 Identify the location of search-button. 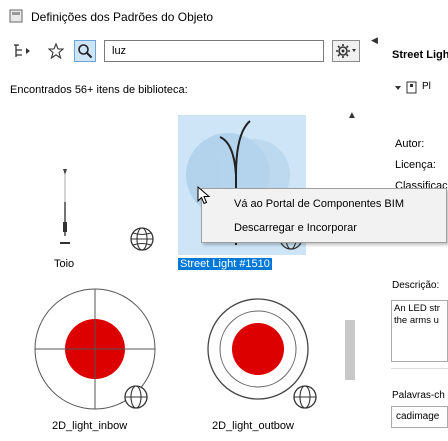
(85, 51).